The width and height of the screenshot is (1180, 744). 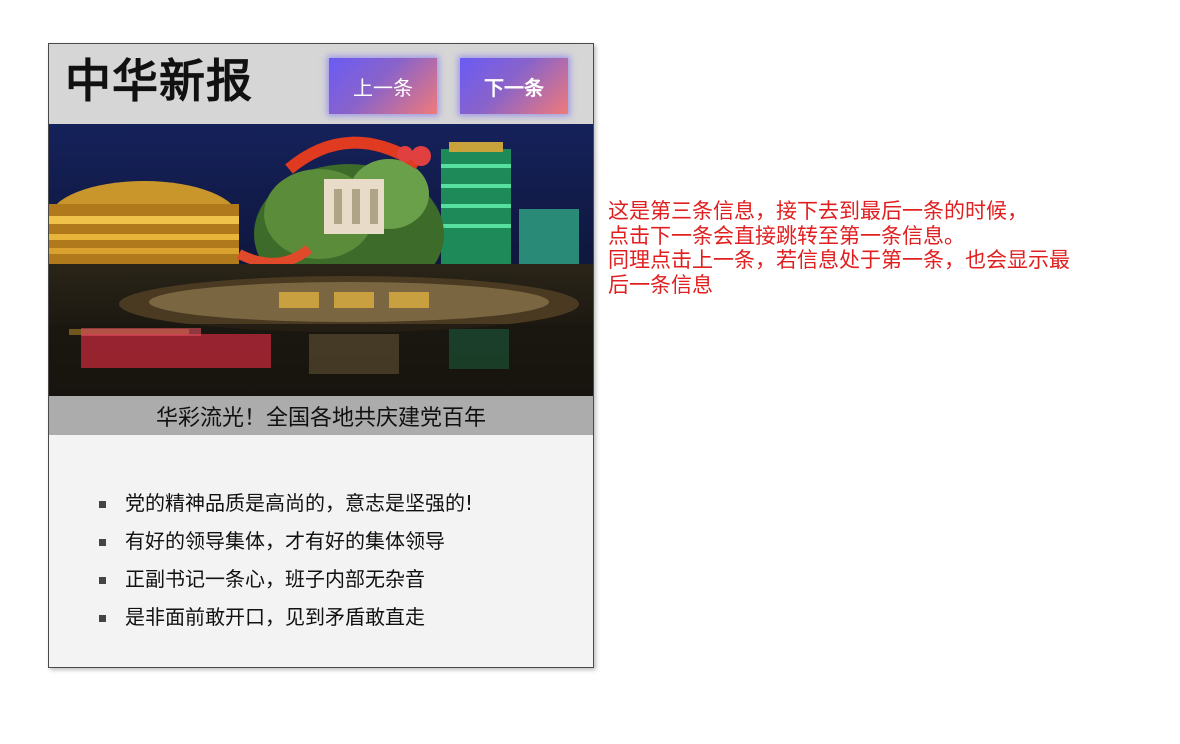 What do you see at coordinates (514, 86) in the screenshot?
I see `next-button: 下一条` at bounding box center [514, 86].